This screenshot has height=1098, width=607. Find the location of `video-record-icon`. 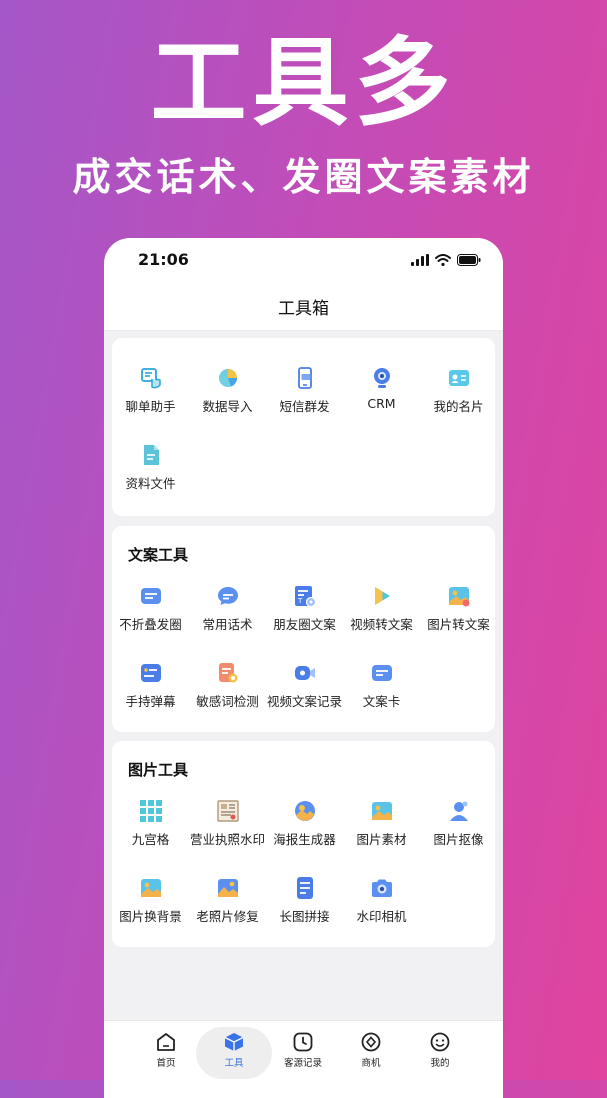

video-record-icon is located at coordinates (304, 673).